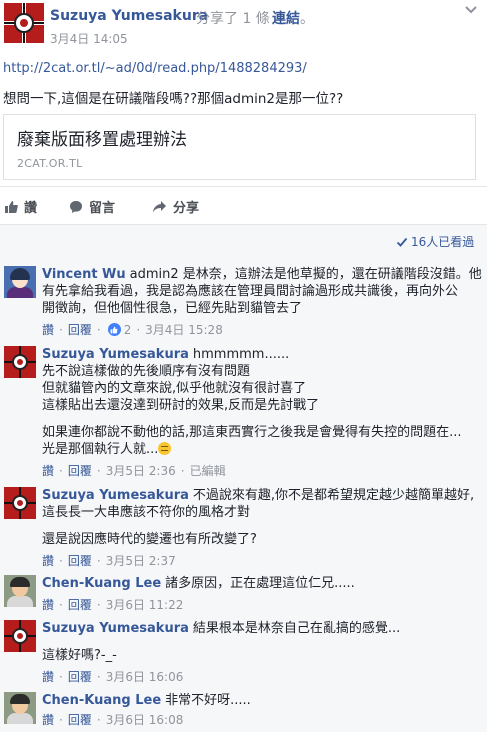  What do you see at coordinates (181, 405) in the screenshot?
I see `comment-text-line: 這樣貼出去還沒達到研討的效果,反而是先討戰了` at bounding box center [181, 405].